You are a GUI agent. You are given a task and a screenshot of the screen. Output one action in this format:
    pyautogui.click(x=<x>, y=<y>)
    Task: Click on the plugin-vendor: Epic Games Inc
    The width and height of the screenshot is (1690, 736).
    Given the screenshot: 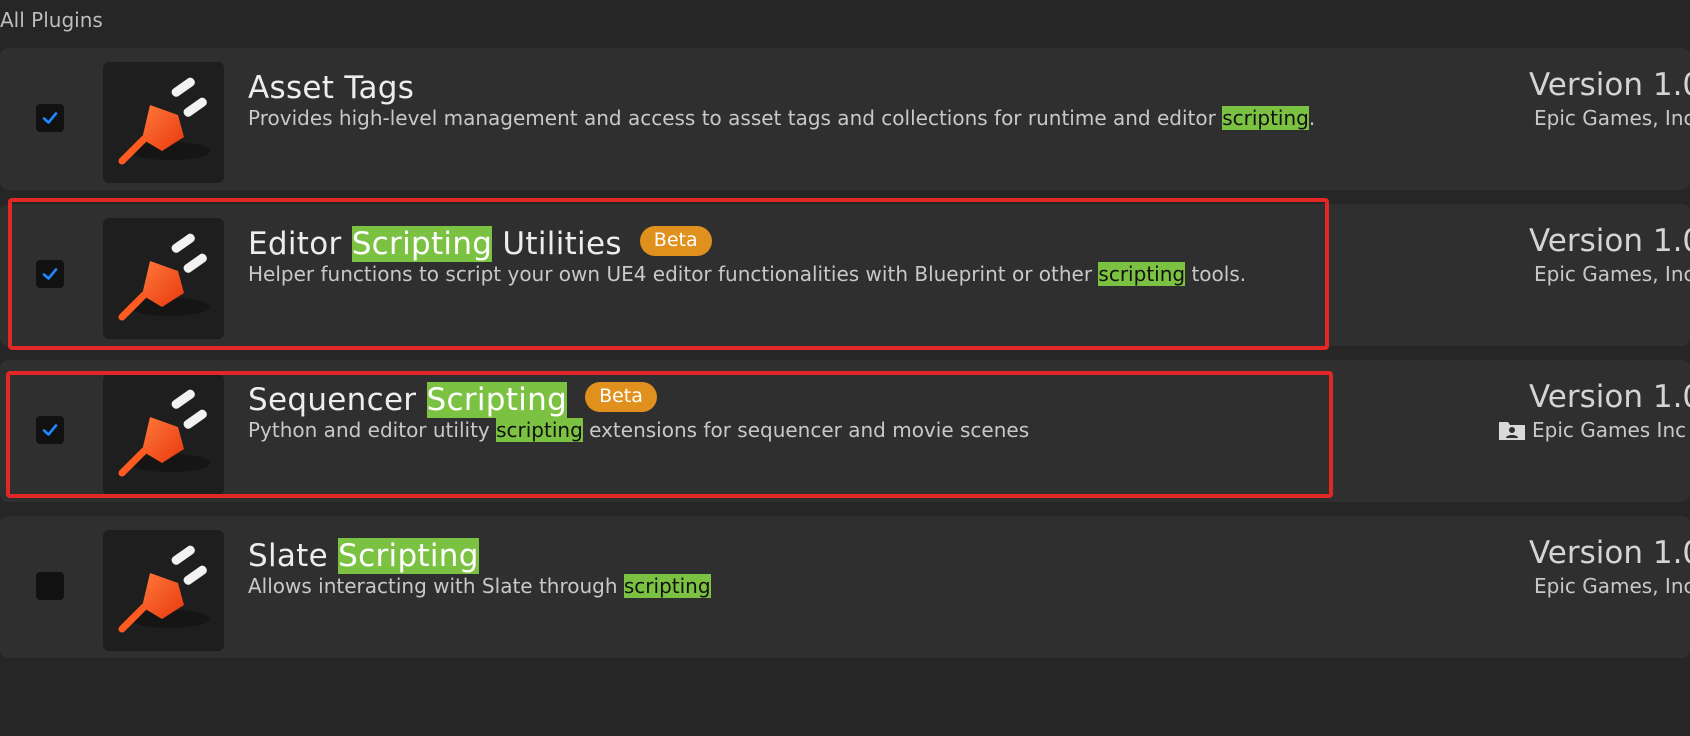 What is the action you would take?
    pyautogui.click(x=1592, y=430)
    